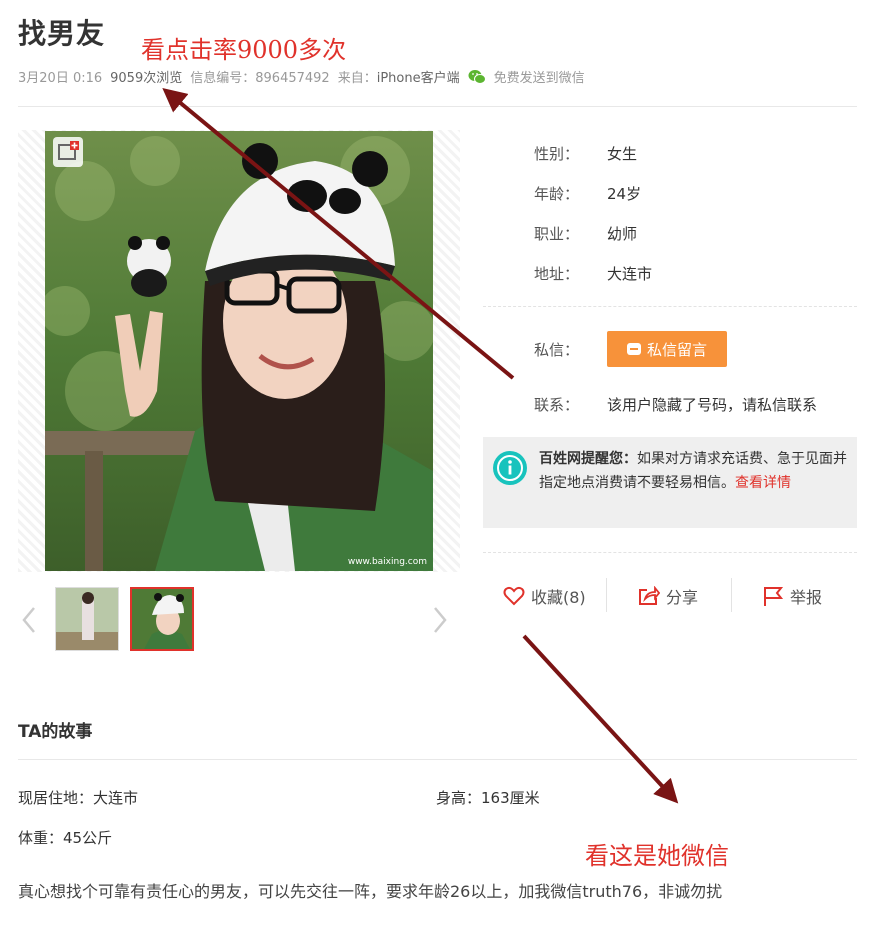 This screenshot has width=872, height=936. What do you see at coordinates (657, 856) in the screenshot?
I see `annotation-wechat: 看这是她微信` at bounding box center [657, 856].